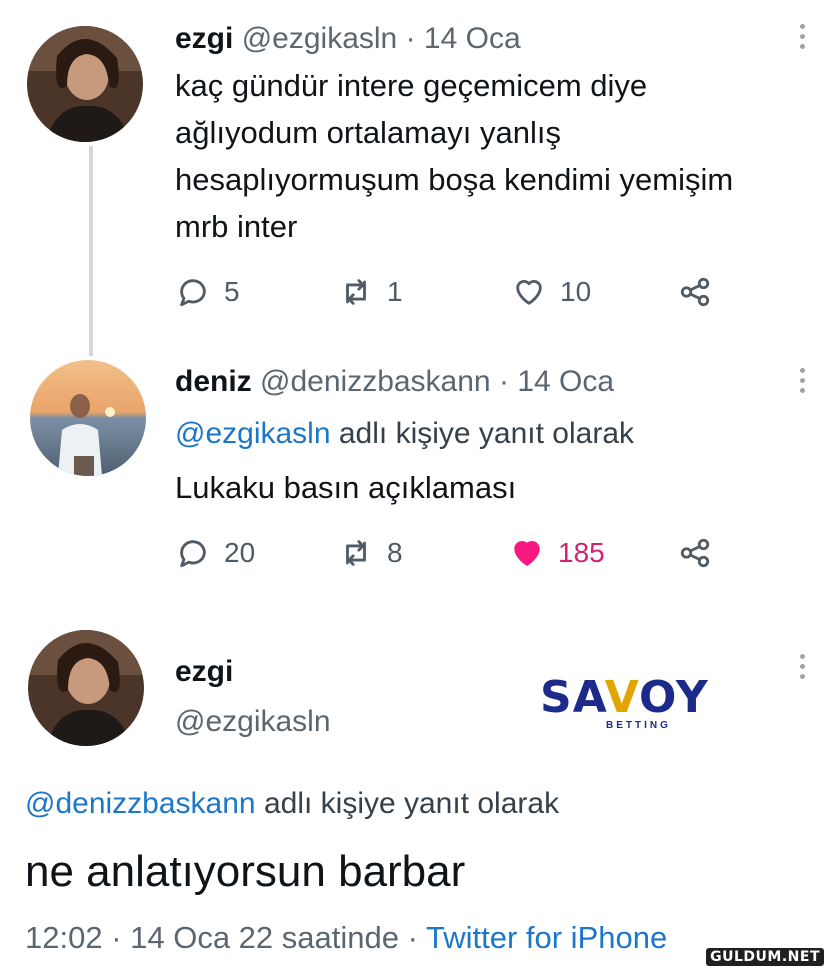 The image size is (828, 968). I want to click on reply-count: 5, so click(232, 291).